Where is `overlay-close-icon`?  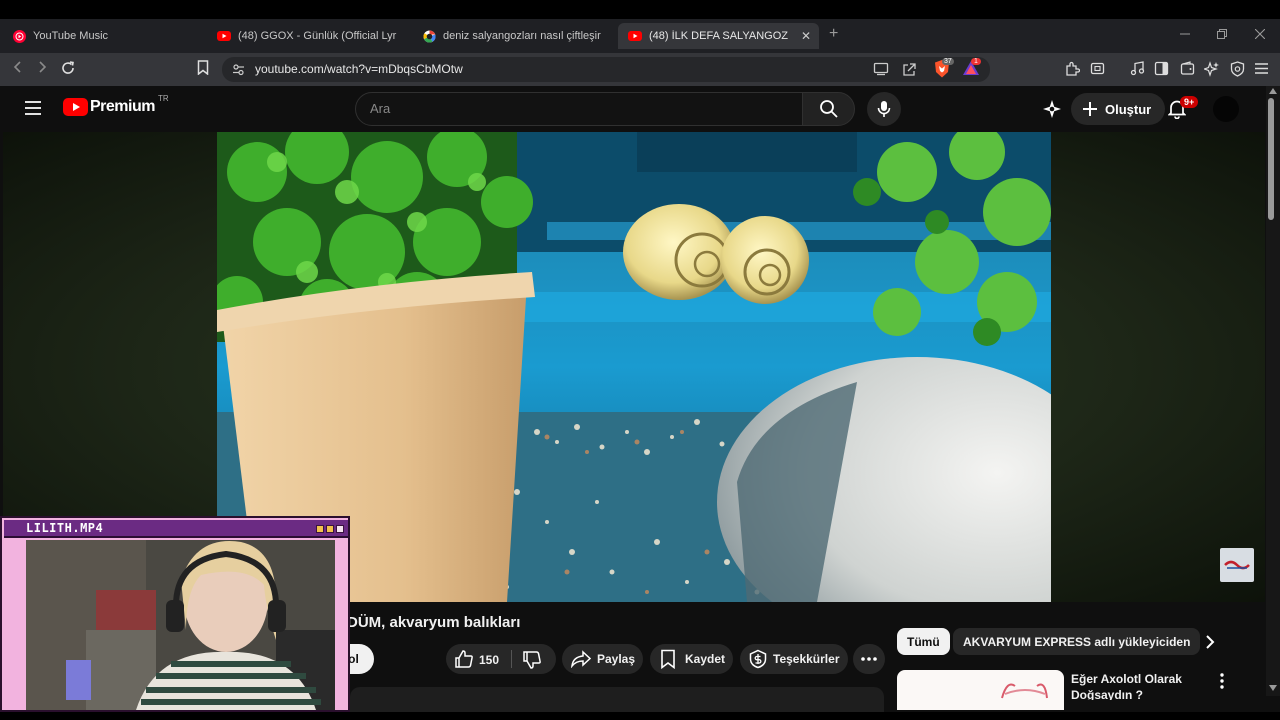 overlay-close-icon is located at coordinates (340, 529).